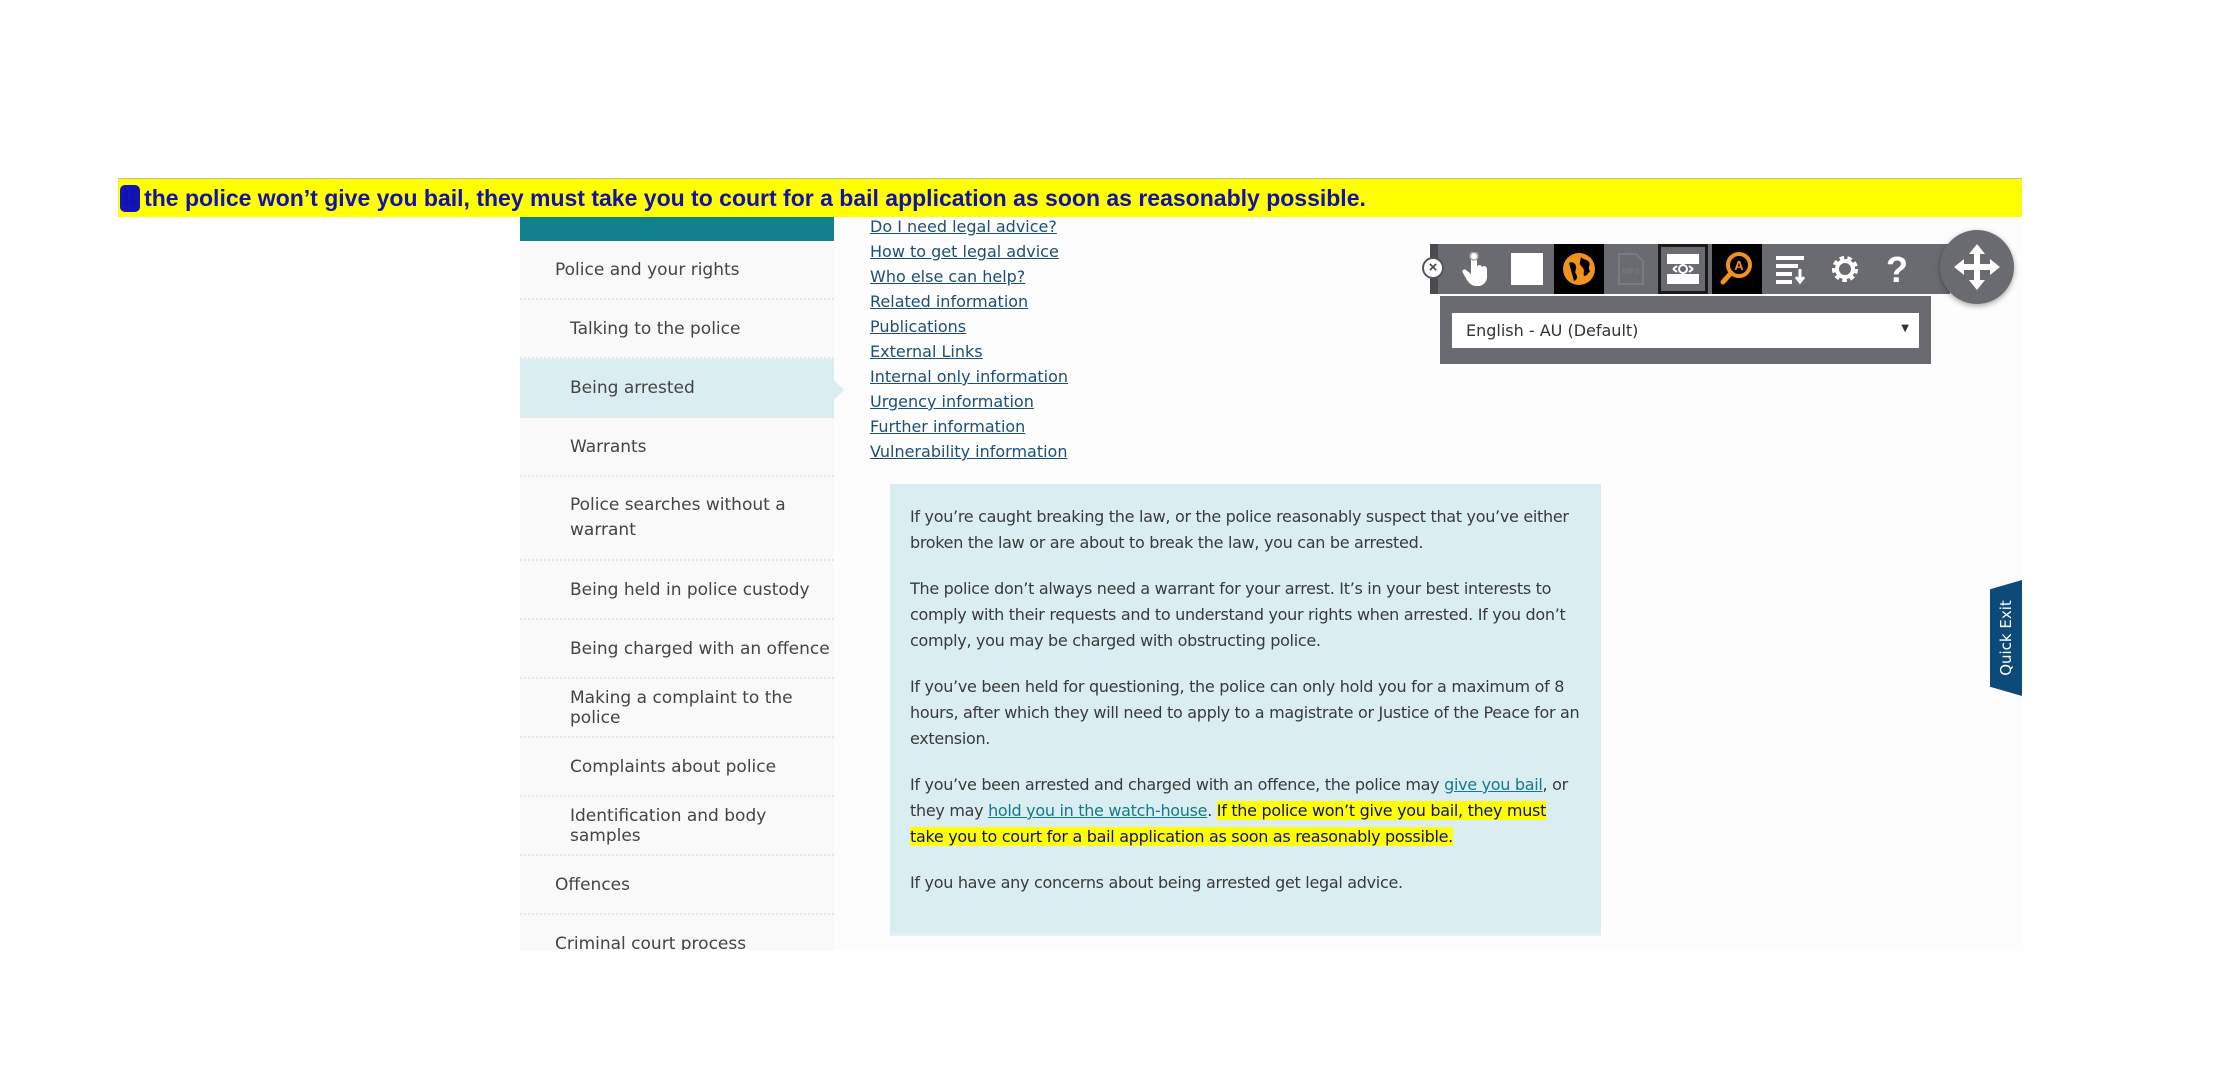 This screenshot has height=1074, width=2214. I want to click on sidebar-item-police-and-your-rights: Police and your rights, so click(677, 270).